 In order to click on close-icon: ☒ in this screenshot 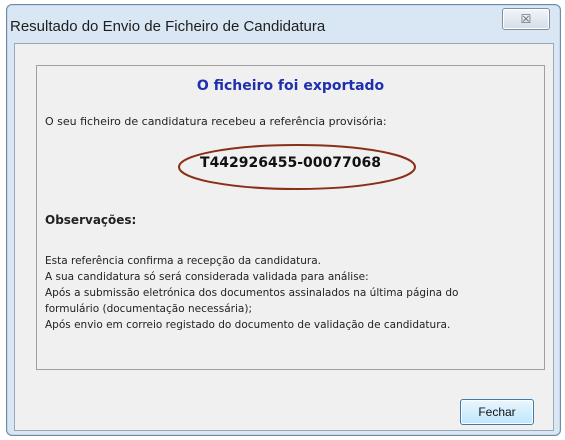, I will do `click(526, 19)`.